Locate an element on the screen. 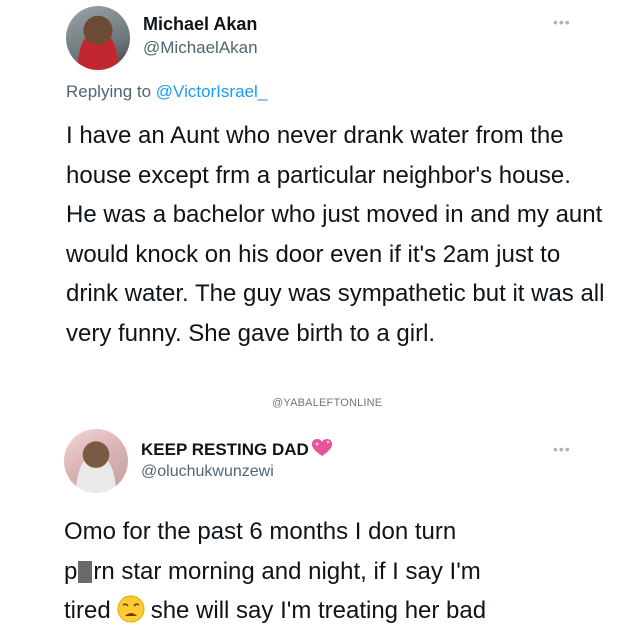 Image resolution: width=640 pixels, height=640 pixels. tweet-line: p rn star morning and night, if I say I'm is located at coordinates (344, 572).